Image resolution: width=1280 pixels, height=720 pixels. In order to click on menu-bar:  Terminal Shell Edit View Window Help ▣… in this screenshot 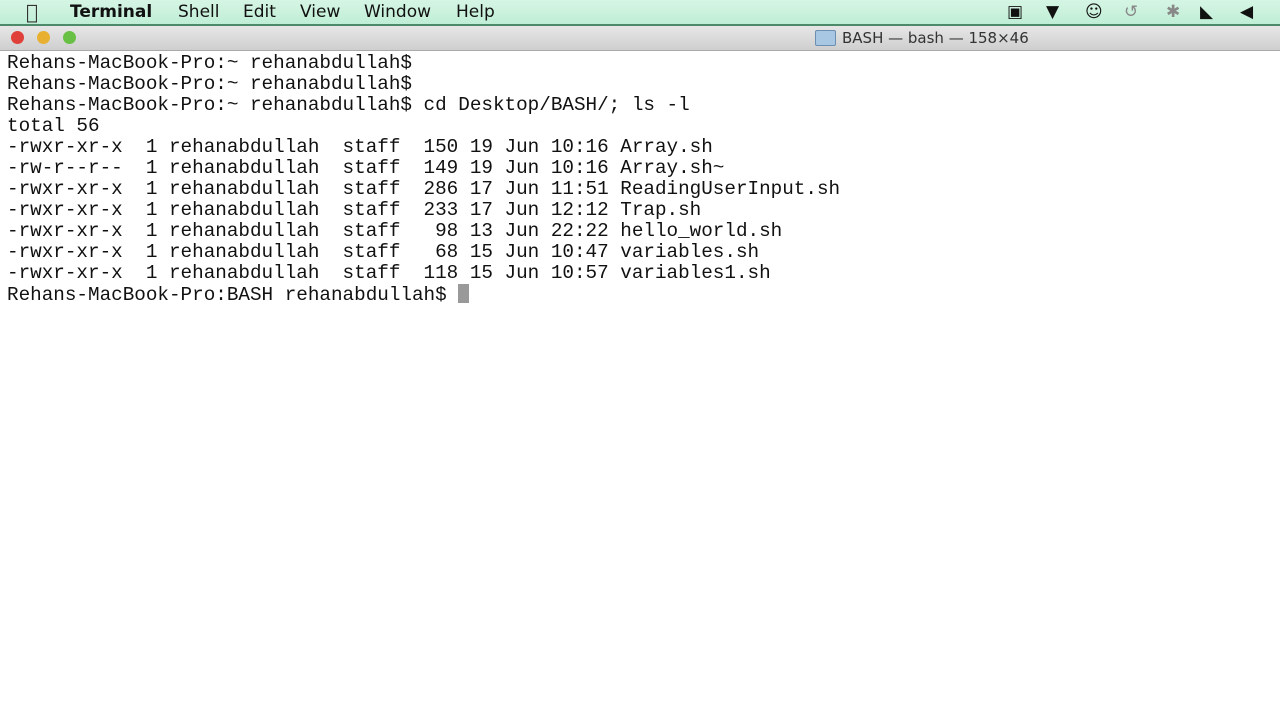, I will do `click(640, 13)`.